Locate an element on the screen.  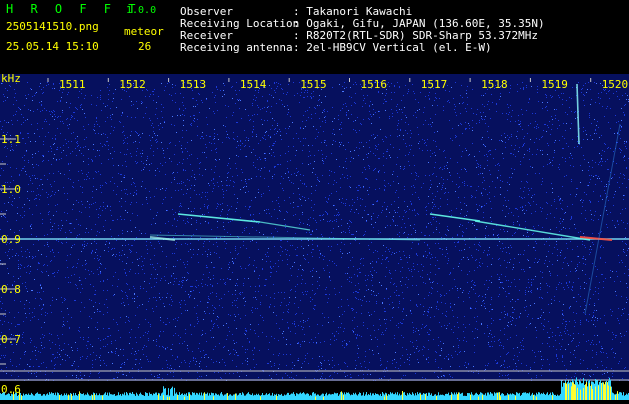
meteor-label: meteor is located at coordinates (144, 31).